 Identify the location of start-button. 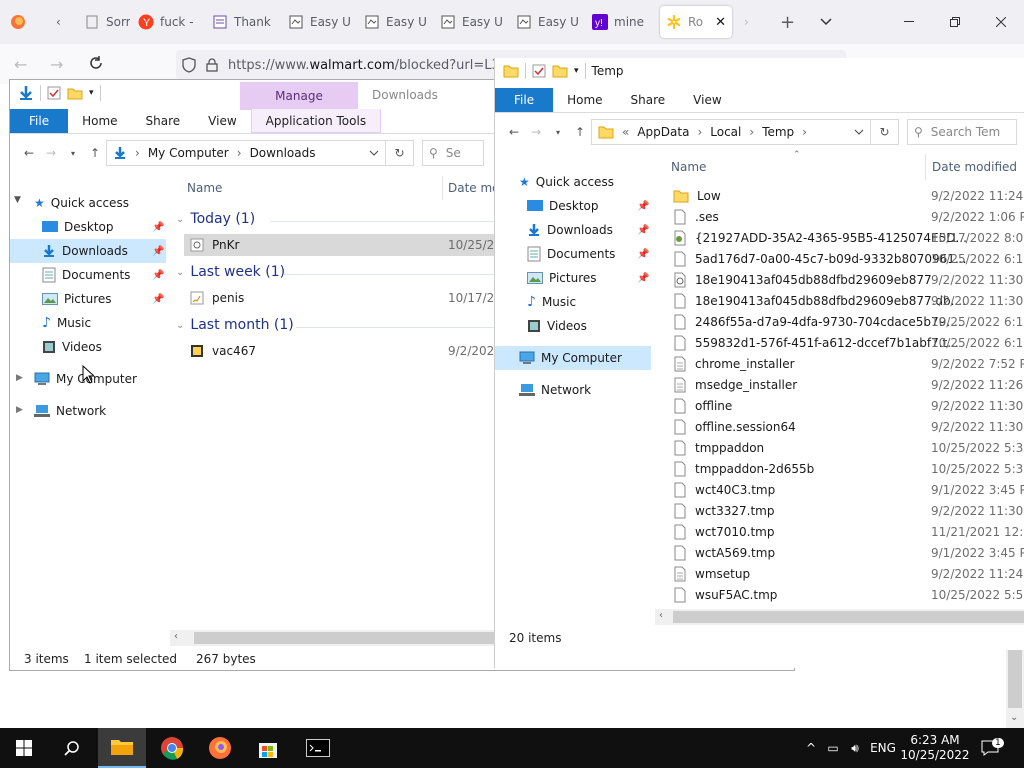
(24, 748).